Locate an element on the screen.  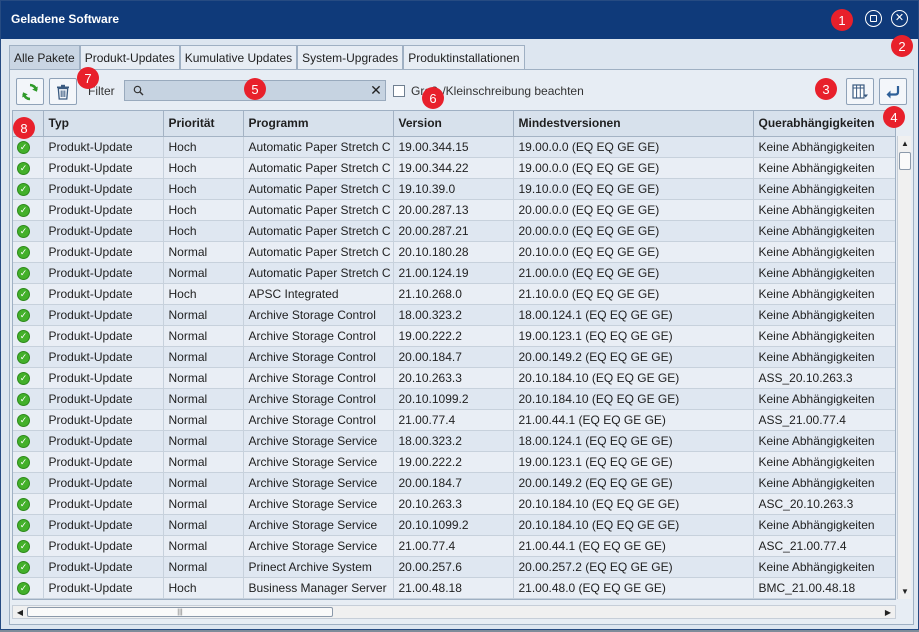
column-header-version: Version is located at coordinates (453, 124).